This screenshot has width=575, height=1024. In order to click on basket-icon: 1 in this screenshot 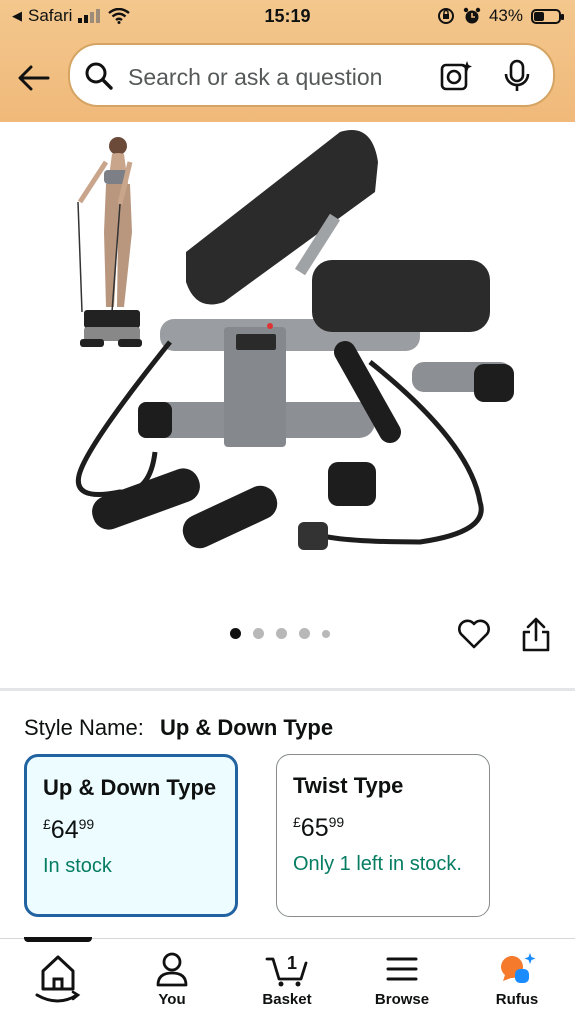, I will do `click(286, 970)`.